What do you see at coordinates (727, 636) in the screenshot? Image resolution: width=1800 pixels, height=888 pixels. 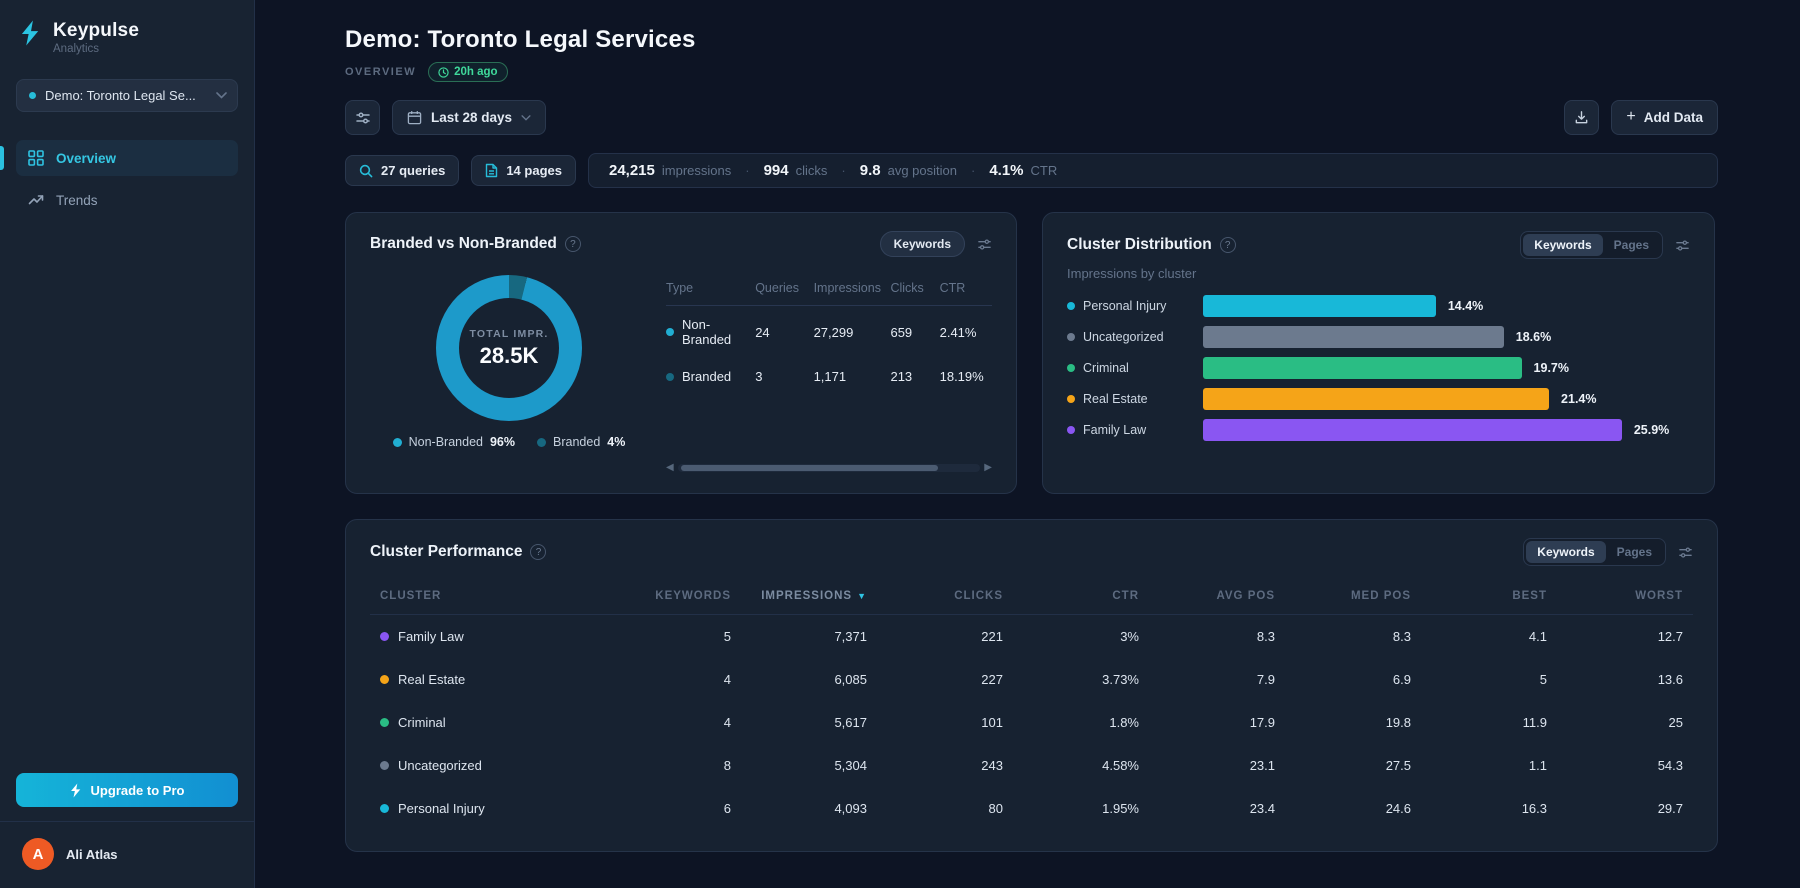 I see `cell: 5` at bounding box center [727, 636].